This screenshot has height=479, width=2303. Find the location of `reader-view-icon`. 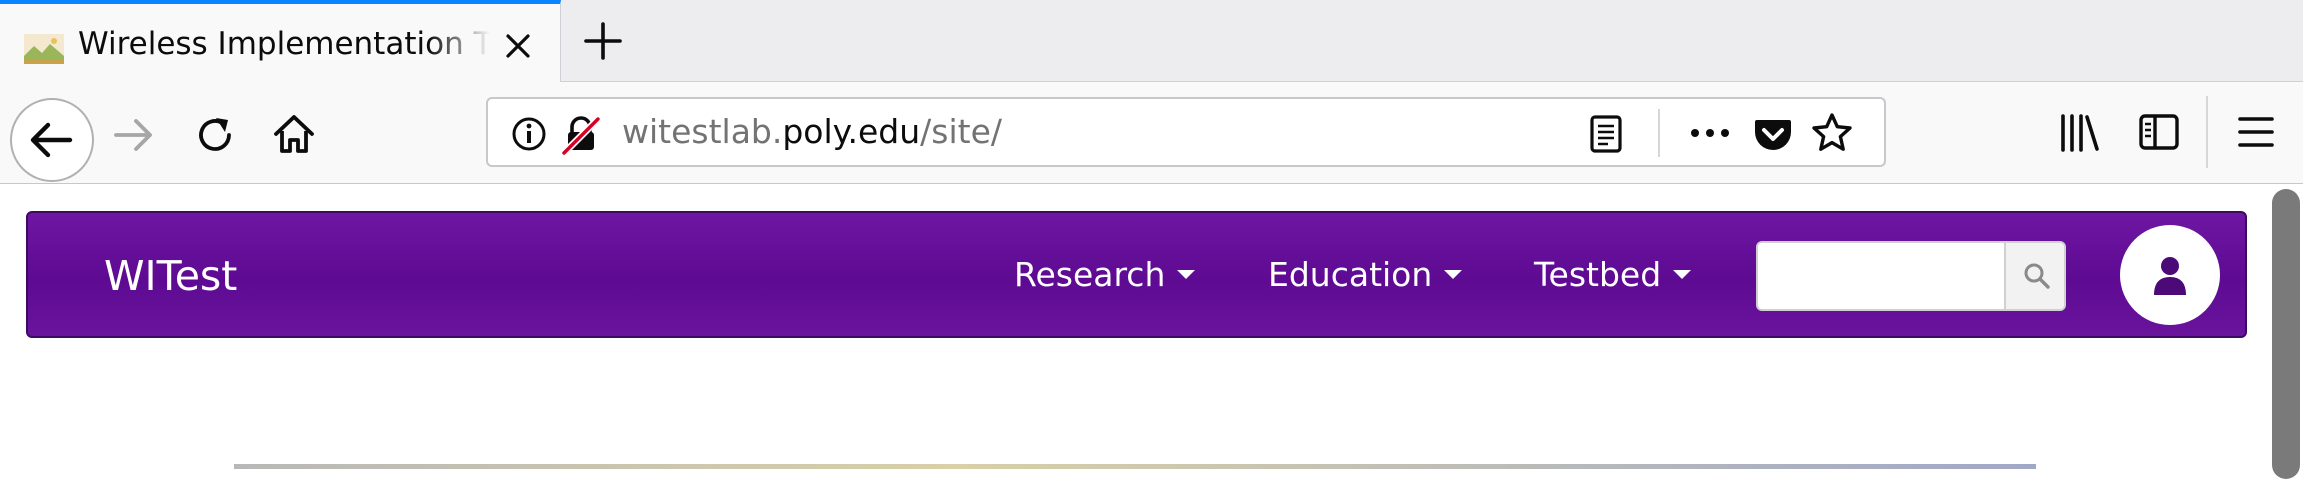

reader-view-icon is located at coordinates (1606, 134).